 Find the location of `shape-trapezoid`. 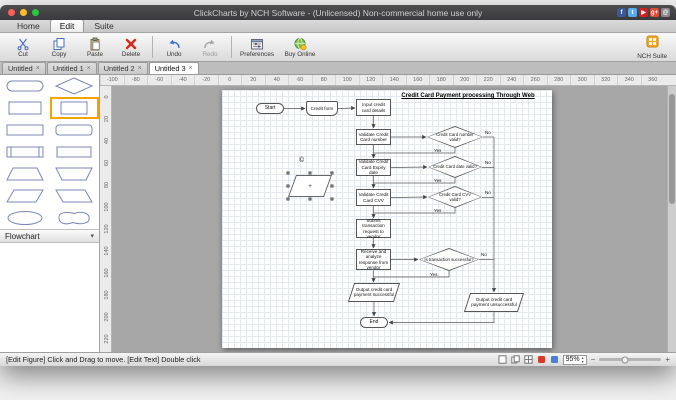

shape-trapezoid is located at coordinates (25, 174).